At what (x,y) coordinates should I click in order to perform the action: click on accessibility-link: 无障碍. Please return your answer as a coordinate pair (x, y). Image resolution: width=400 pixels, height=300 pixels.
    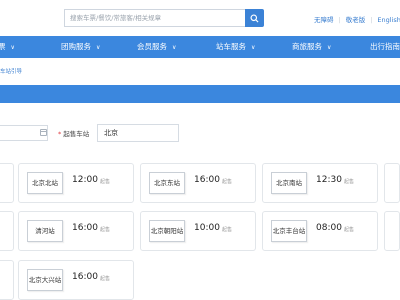
    Looking at the image, I should click on (324, 20).